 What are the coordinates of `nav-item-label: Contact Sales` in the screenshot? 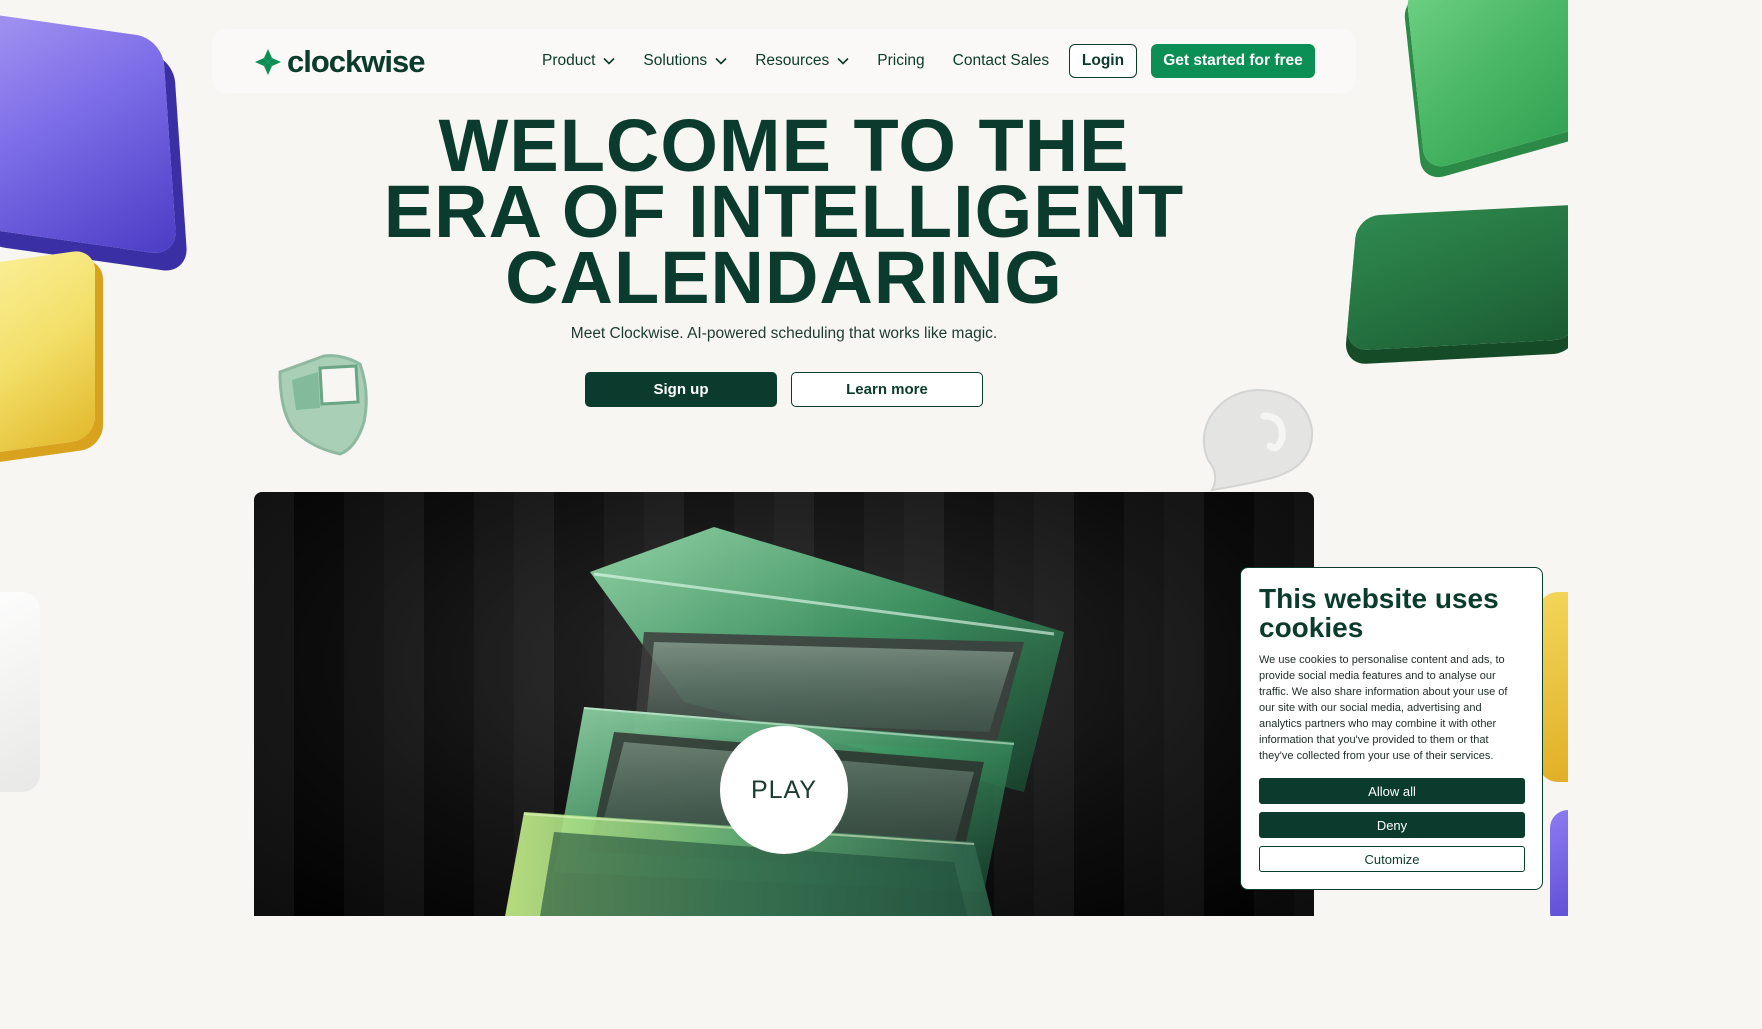 It's located at (1001, 60).